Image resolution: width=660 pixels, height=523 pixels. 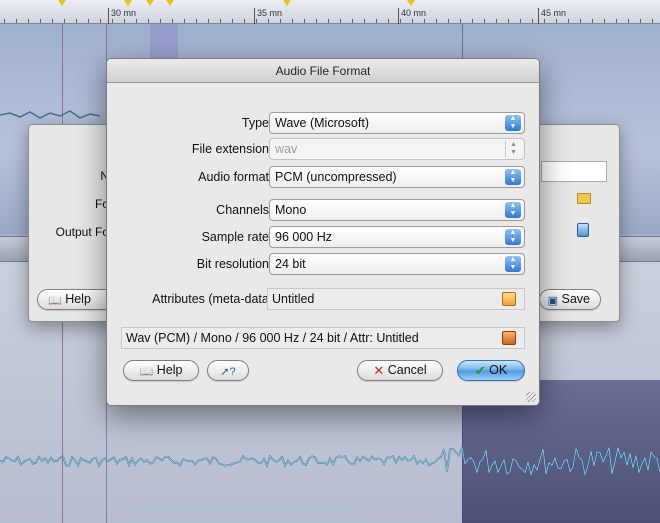 I want to click on waveform-lower, so click(x=330, y=461).